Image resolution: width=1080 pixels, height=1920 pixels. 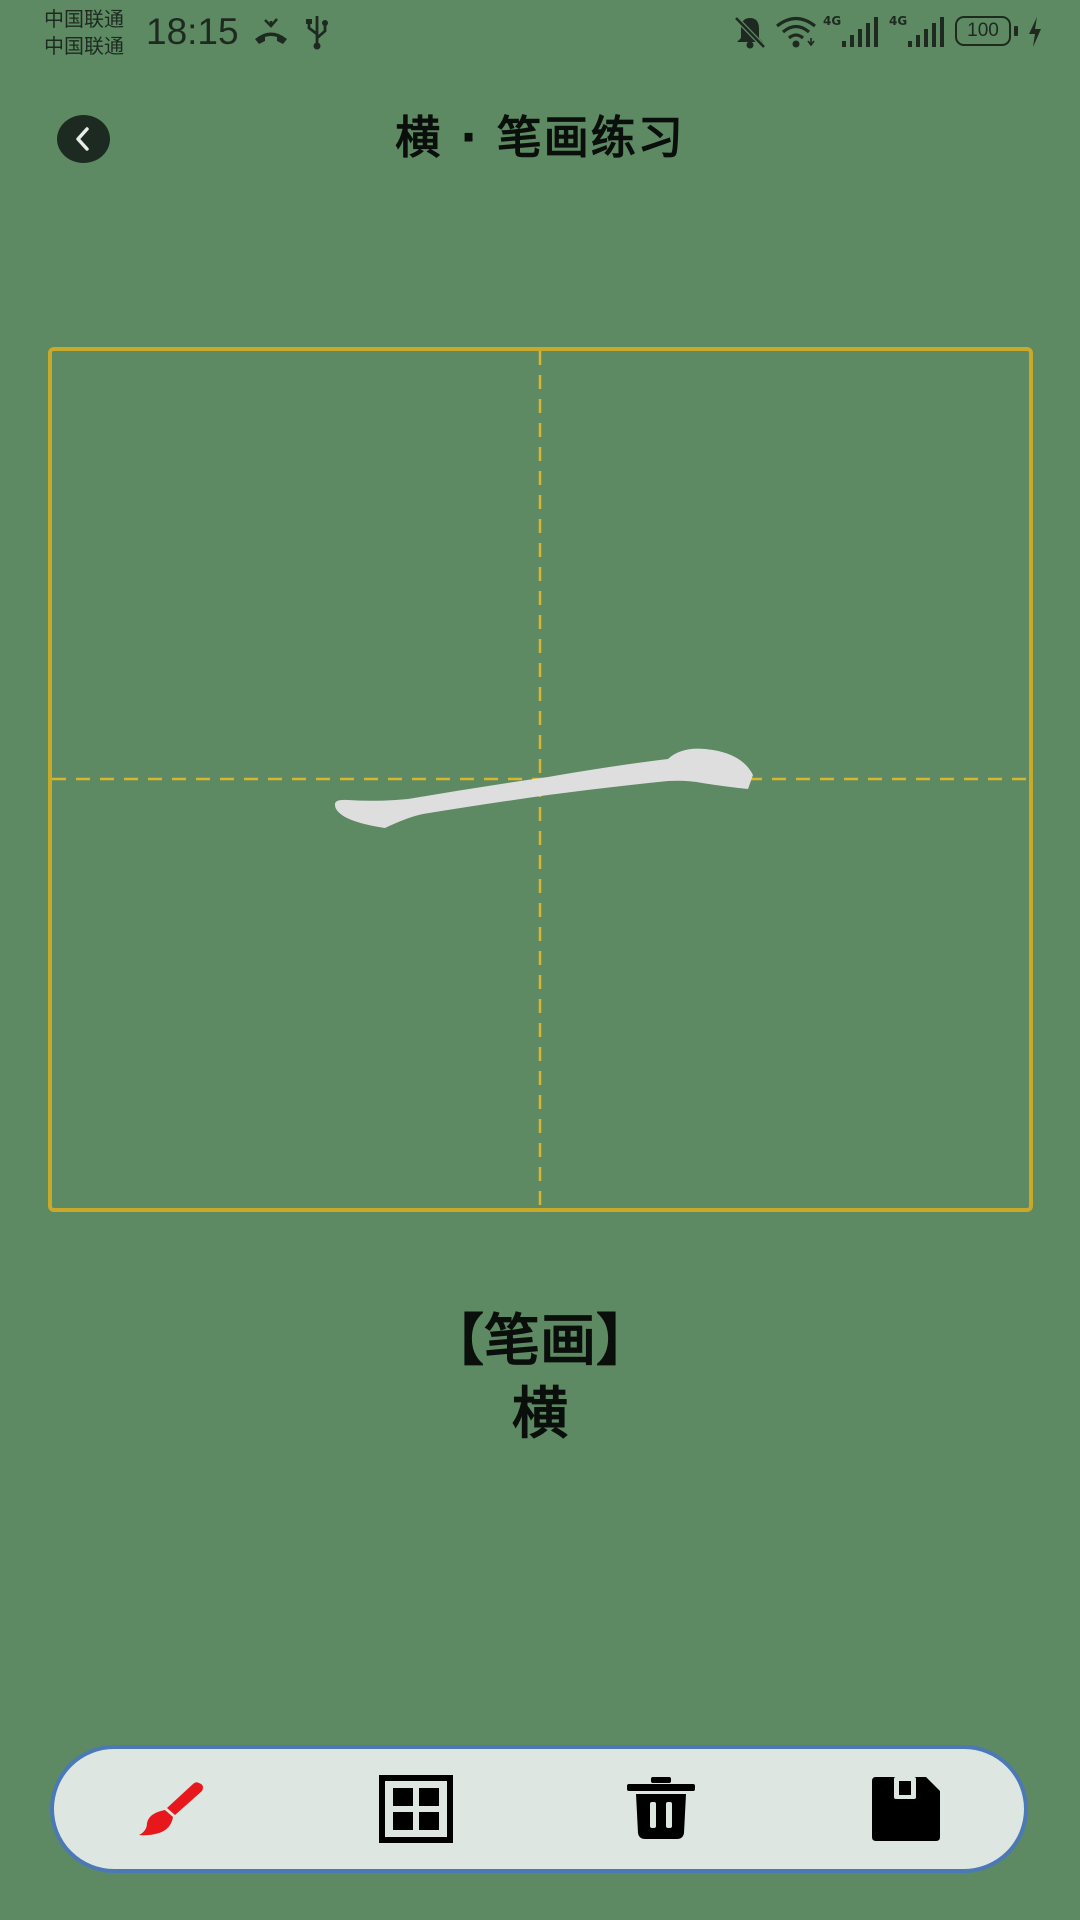 What do you see at coordinates (796, 32) in the screenshot?
I see `wifi-icon` at bounding box center [796, 32].